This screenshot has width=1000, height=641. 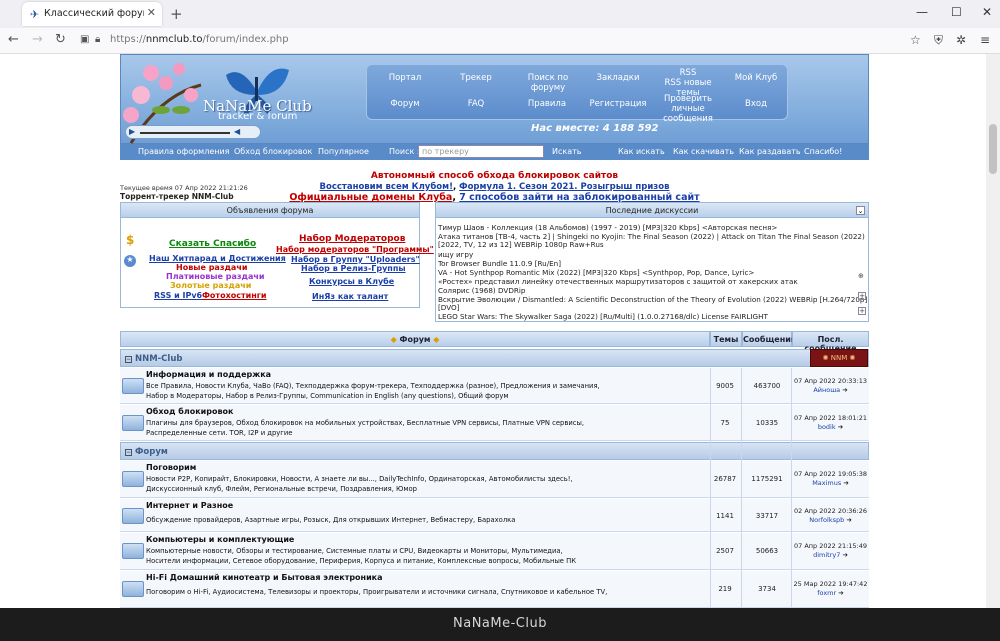 I want to click on extensions-icon: ✲, so click(x=961, y=40).